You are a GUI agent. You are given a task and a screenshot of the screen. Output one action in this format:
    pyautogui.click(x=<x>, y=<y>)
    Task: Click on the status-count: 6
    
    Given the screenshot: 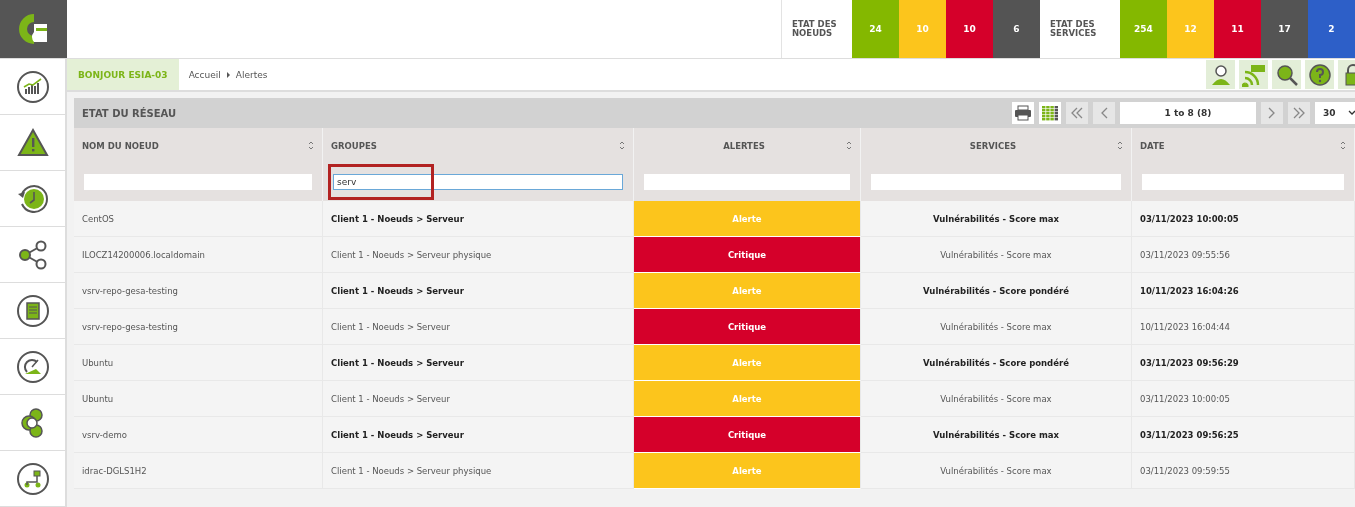 What is the action you would take?
    pyautogui.click(x=1016, y=29)
    